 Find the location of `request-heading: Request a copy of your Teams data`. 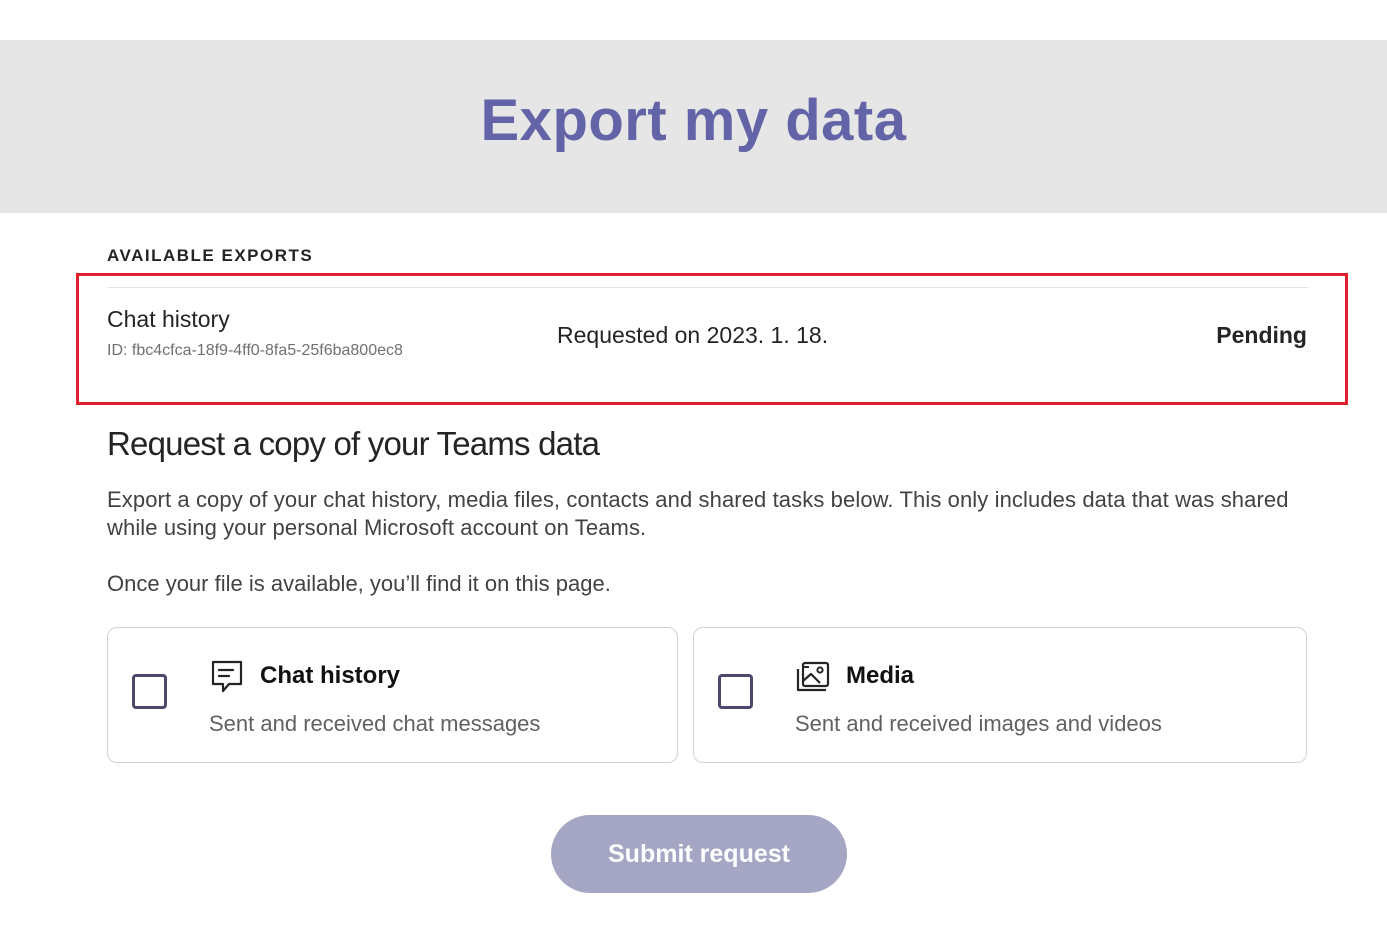

request-heading: Request a copy of your Teams data is located at coordinates (353, 443).